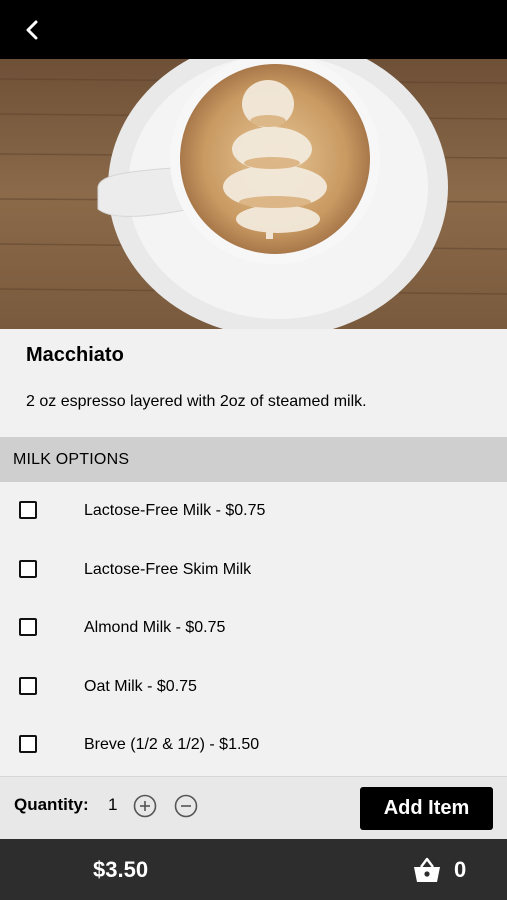  I want to click on option-label: Almond Milk - $0.75, so click(155, 628).